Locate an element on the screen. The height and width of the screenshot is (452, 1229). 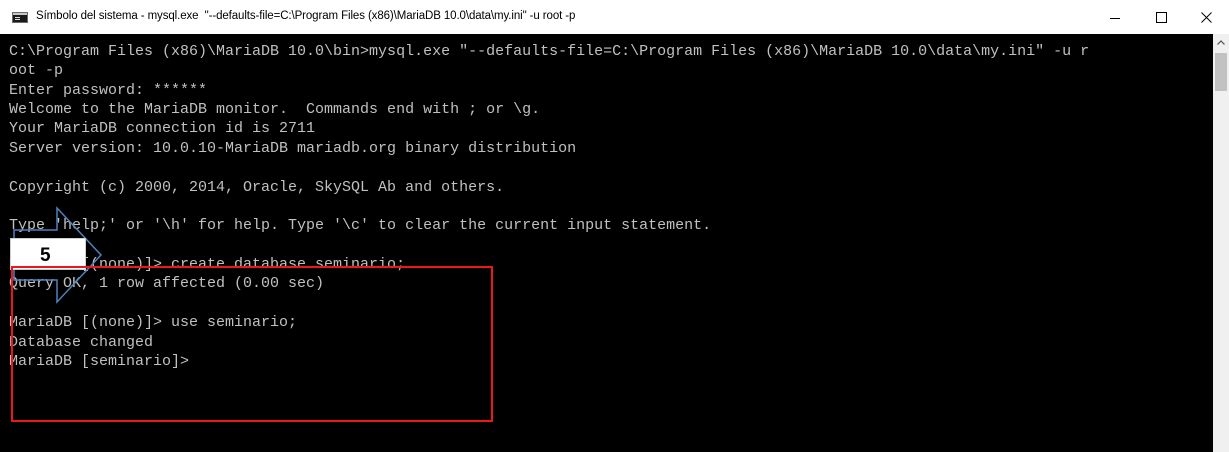
console-line: oot -p is located at coordinates (36, 70).